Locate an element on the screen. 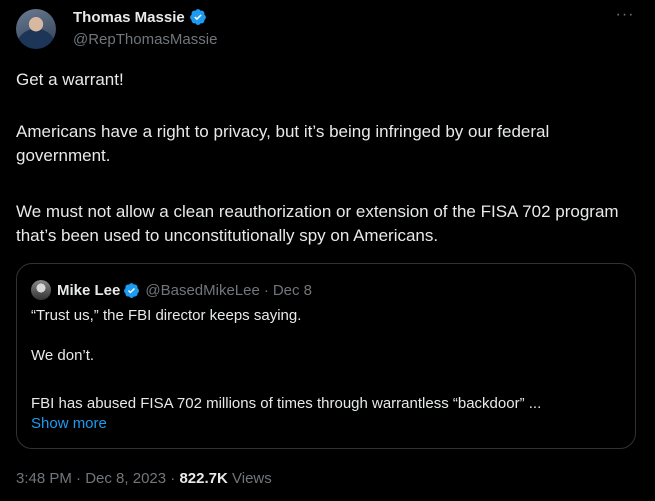 This screenshot has width=655, height=501. tweet-date: Dec 8, 2023 is located at coordinates (125, 478).